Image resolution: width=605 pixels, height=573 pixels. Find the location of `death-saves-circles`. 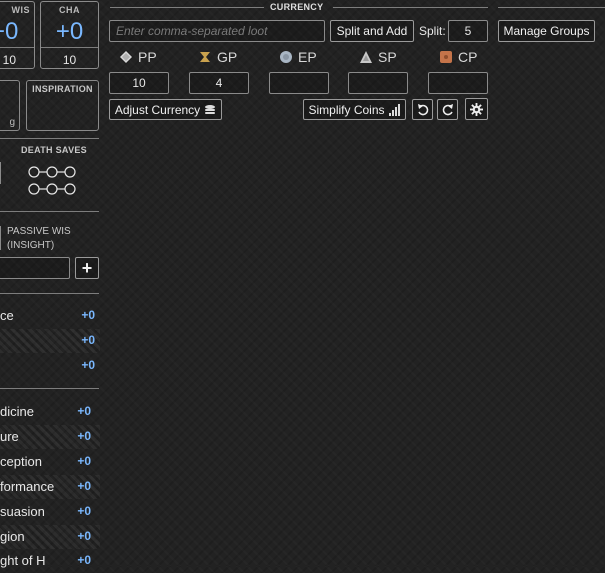

death-saves-circles is located at coordinates (55, 181).